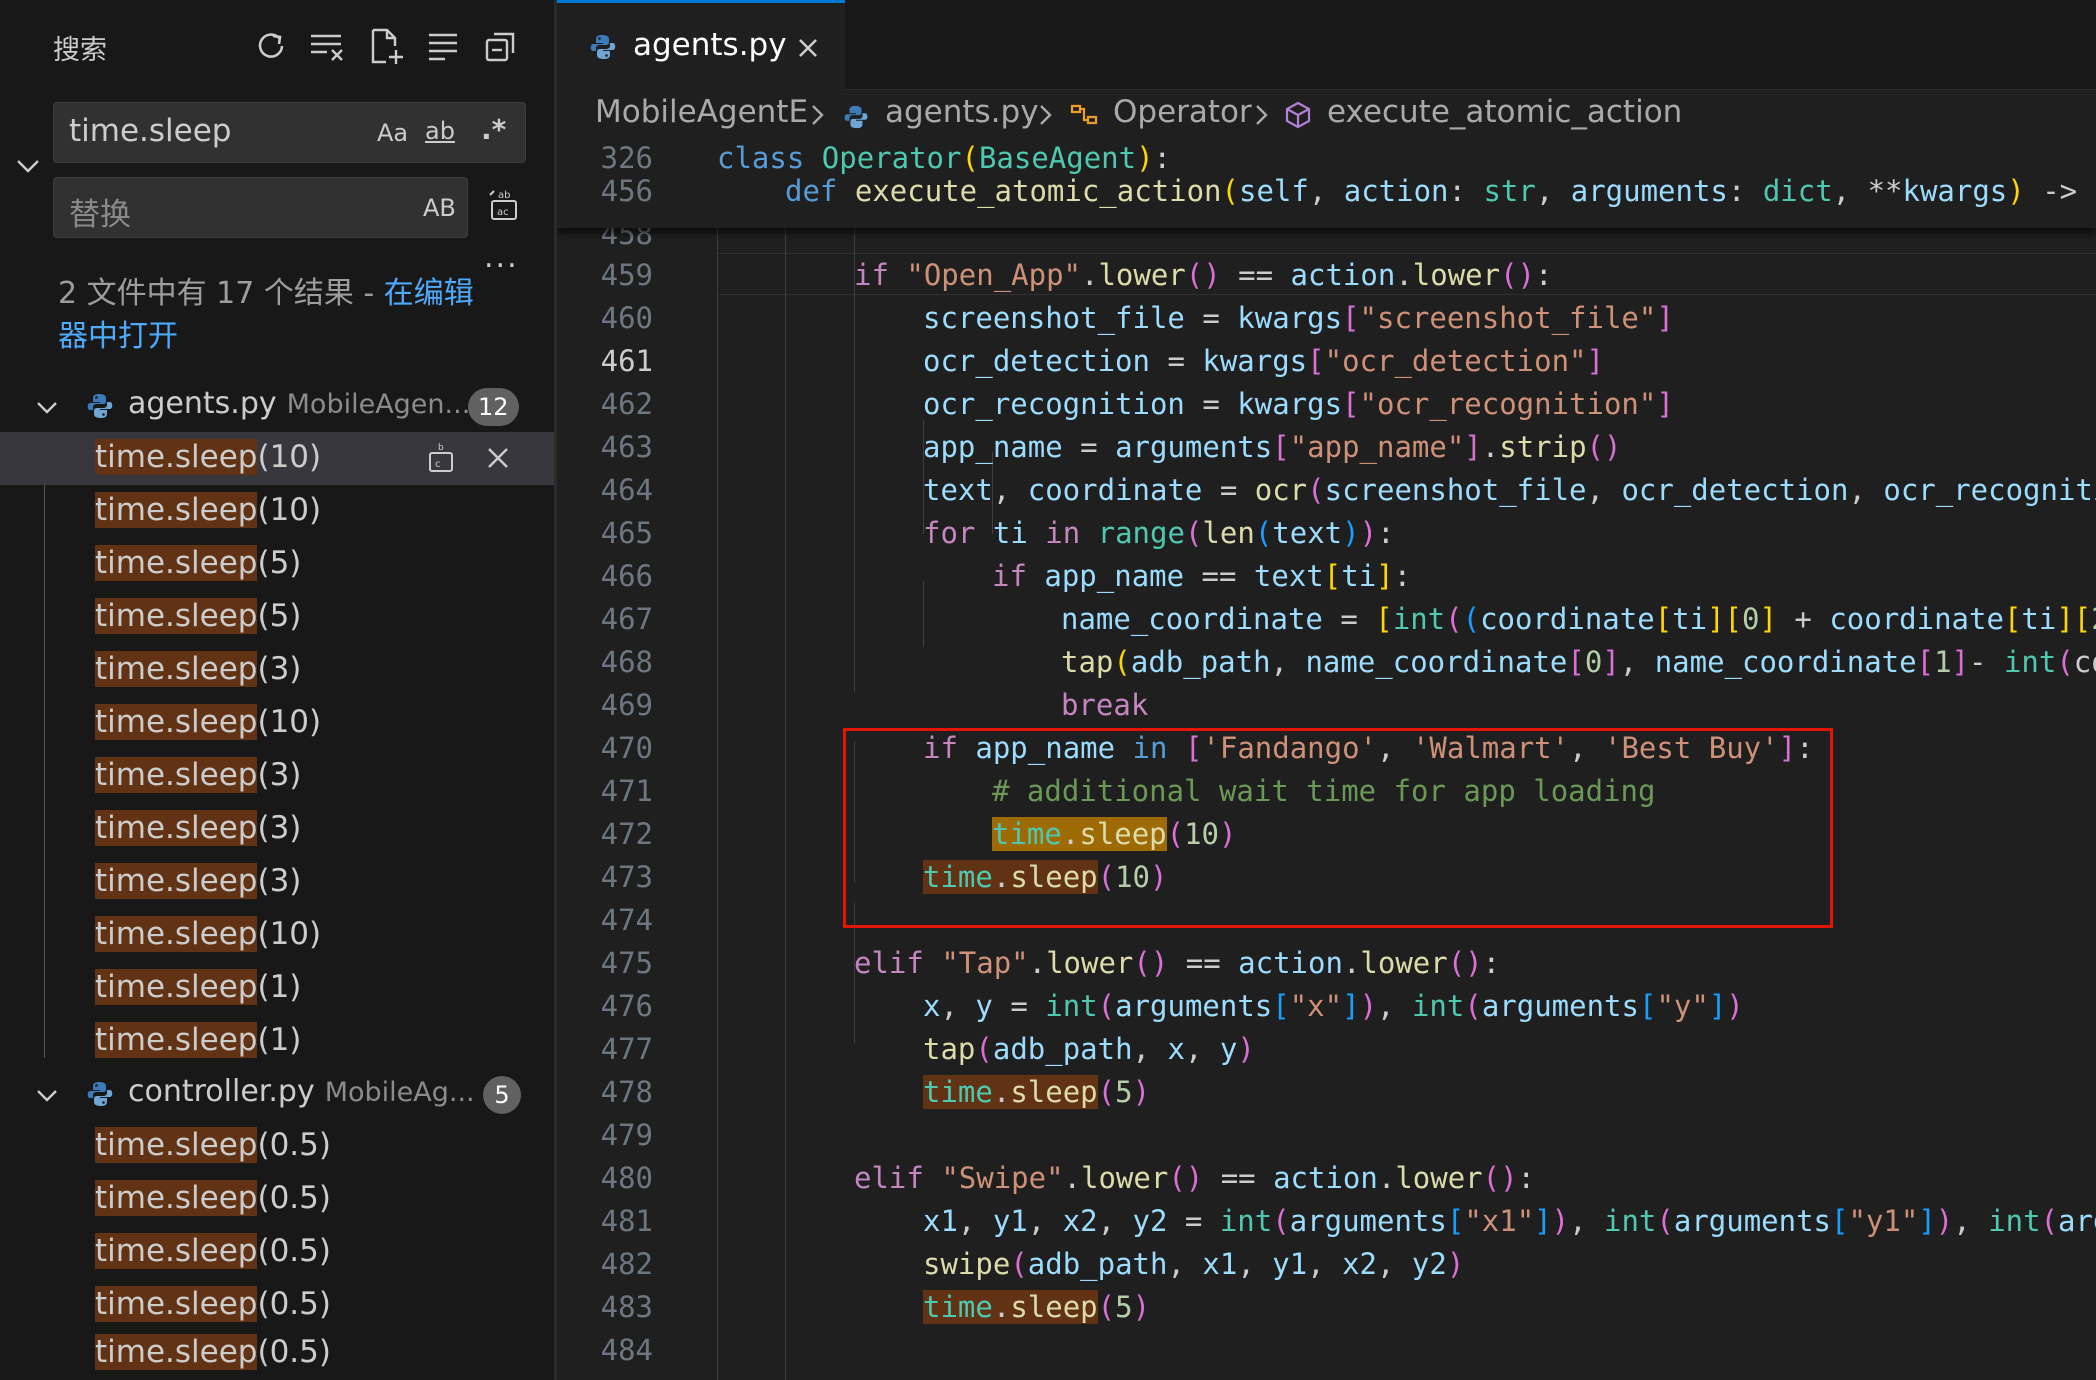  What do you see at coordinates (1194, 1178) in the screenshot?
I see `code-line-480: elif "Swipe".lower() == action.lower():` at bounding box center [1194, 1178].